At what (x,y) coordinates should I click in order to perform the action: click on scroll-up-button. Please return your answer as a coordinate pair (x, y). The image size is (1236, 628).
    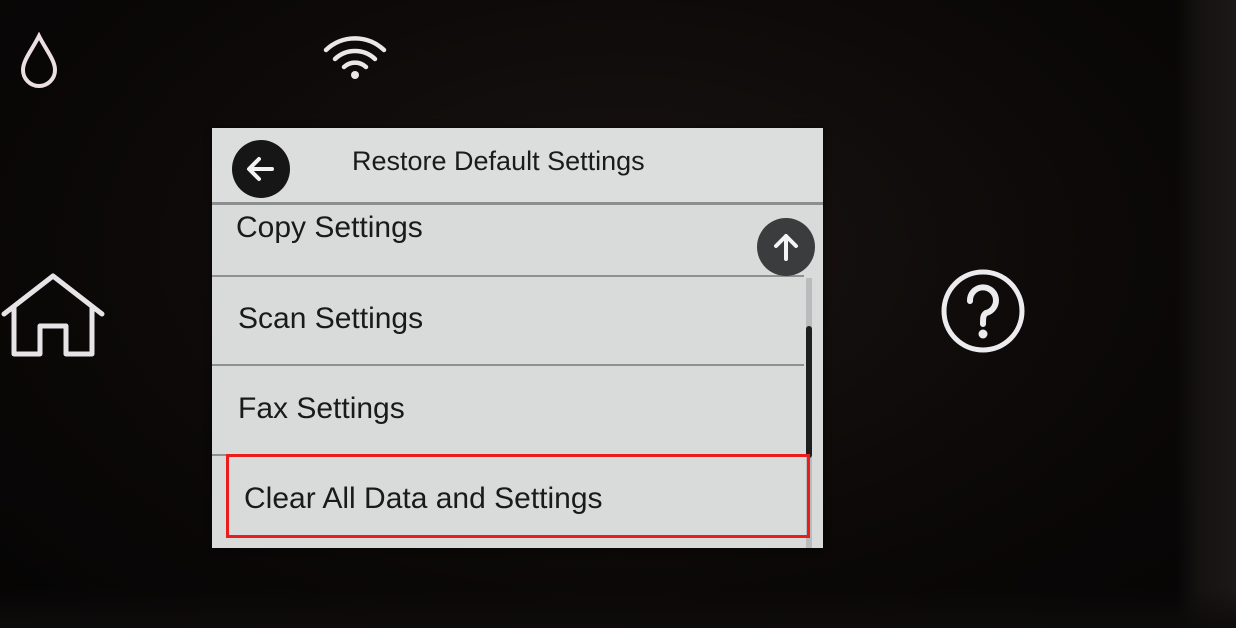
    Looking at the image, I should click on (786, 247).